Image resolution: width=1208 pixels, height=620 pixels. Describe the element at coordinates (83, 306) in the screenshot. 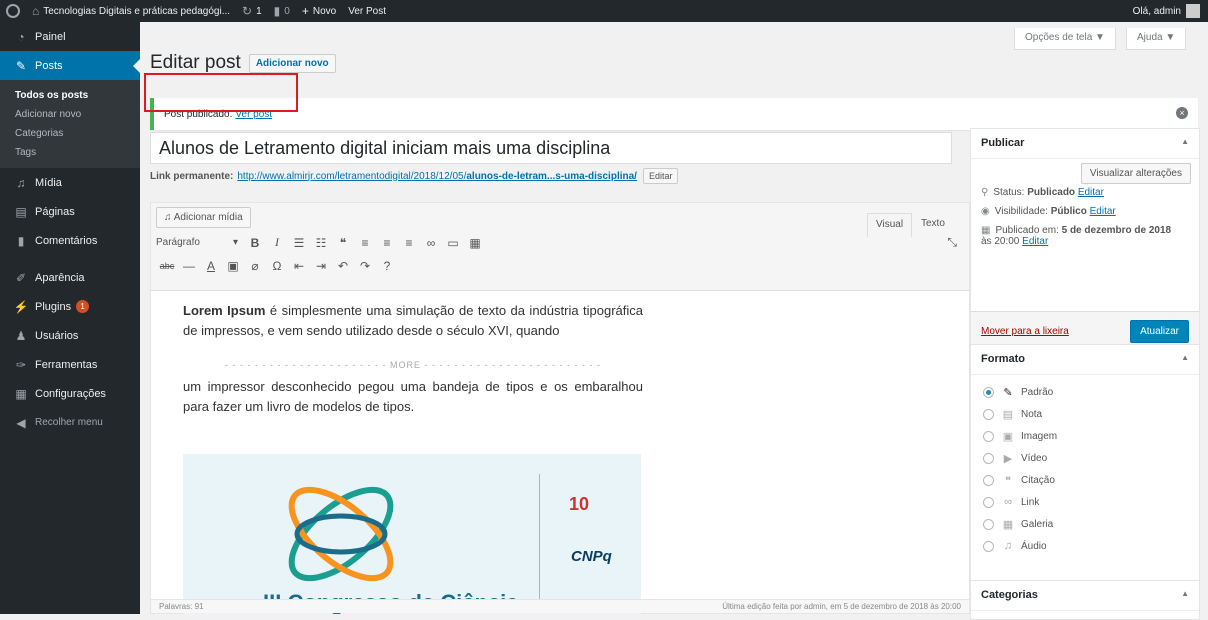

I see `plugins-update-badge: 1` at that location.